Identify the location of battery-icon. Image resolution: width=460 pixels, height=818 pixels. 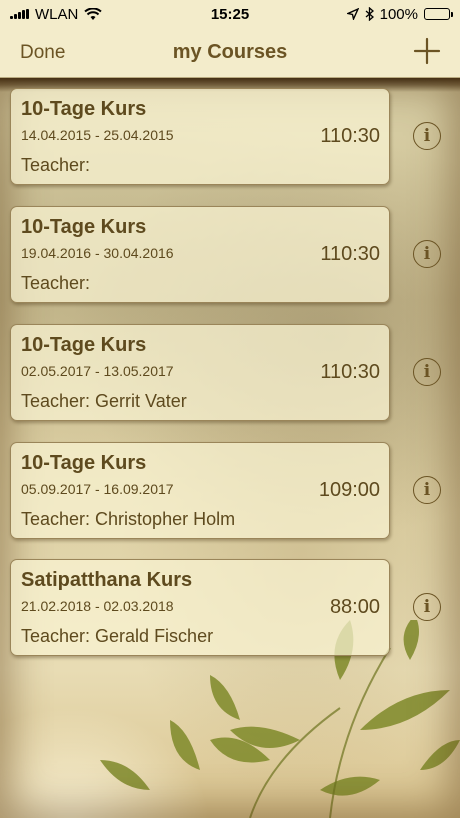
(438, 14).